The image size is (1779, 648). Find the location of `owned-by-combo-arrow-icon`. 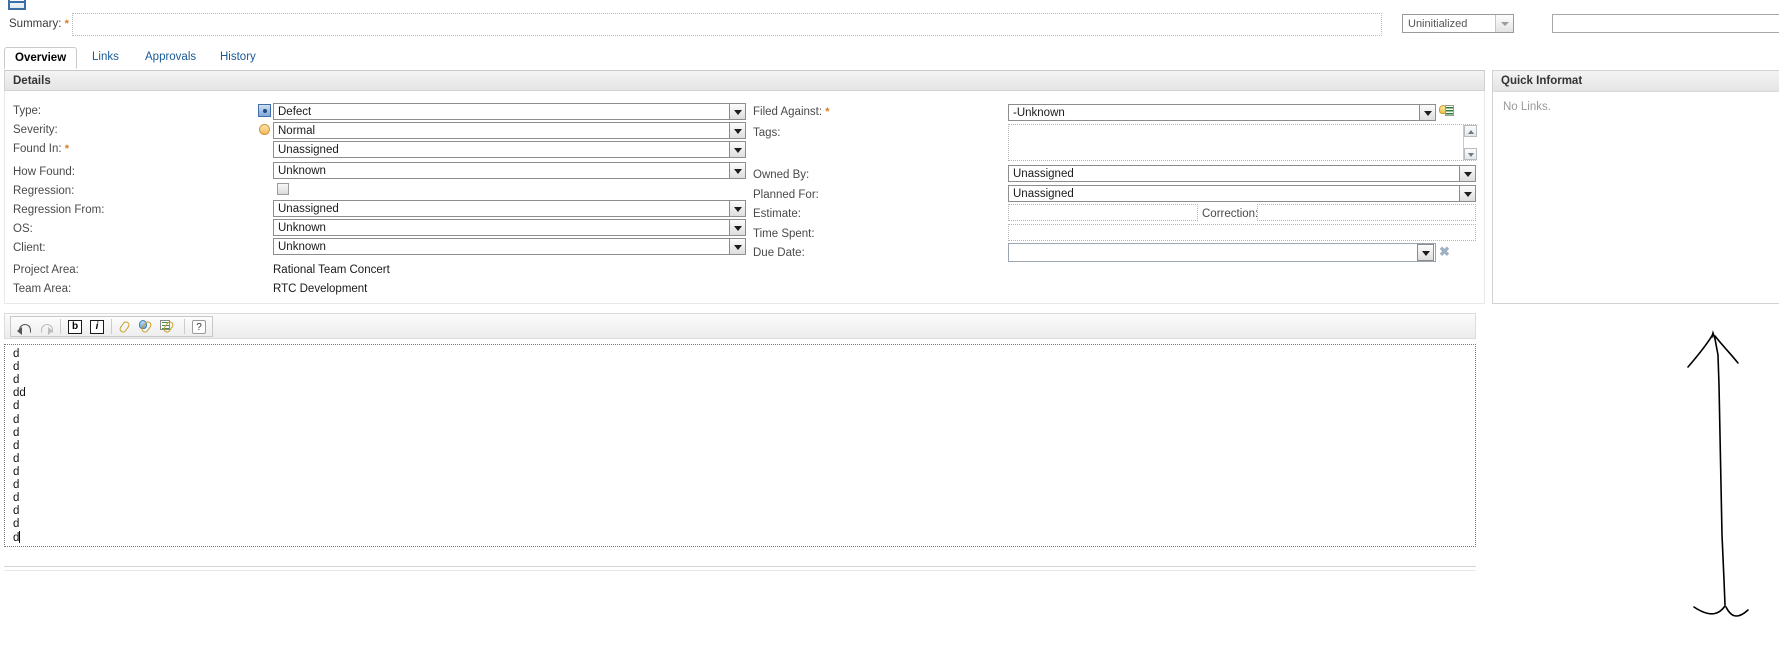

owned-by-combo-arrow-icon is located at coordinates (1467, 173).